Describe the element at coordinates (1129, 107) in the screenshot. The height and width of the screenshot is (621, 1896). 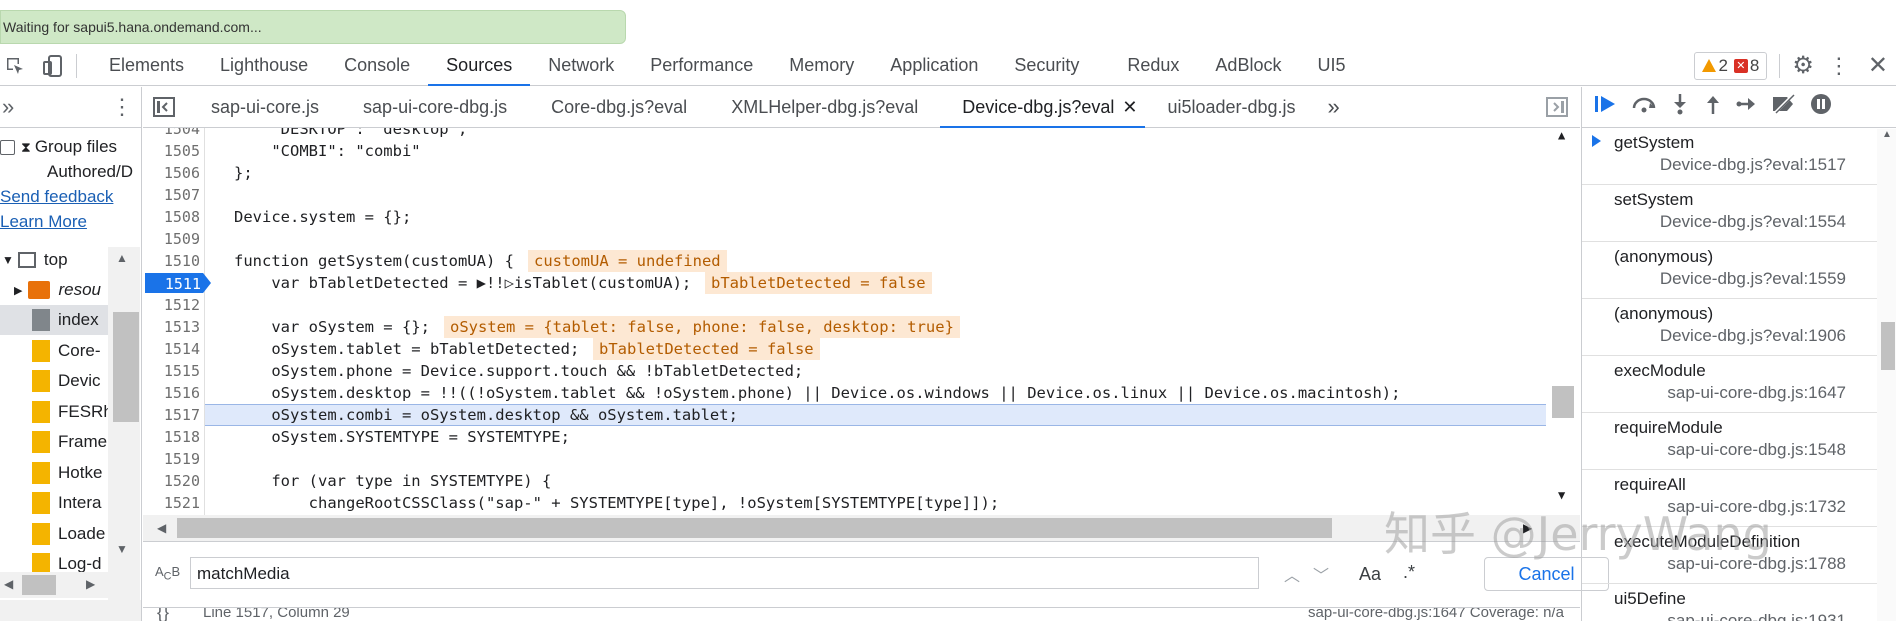
I see `close-tab-icon: ✕` at that location.